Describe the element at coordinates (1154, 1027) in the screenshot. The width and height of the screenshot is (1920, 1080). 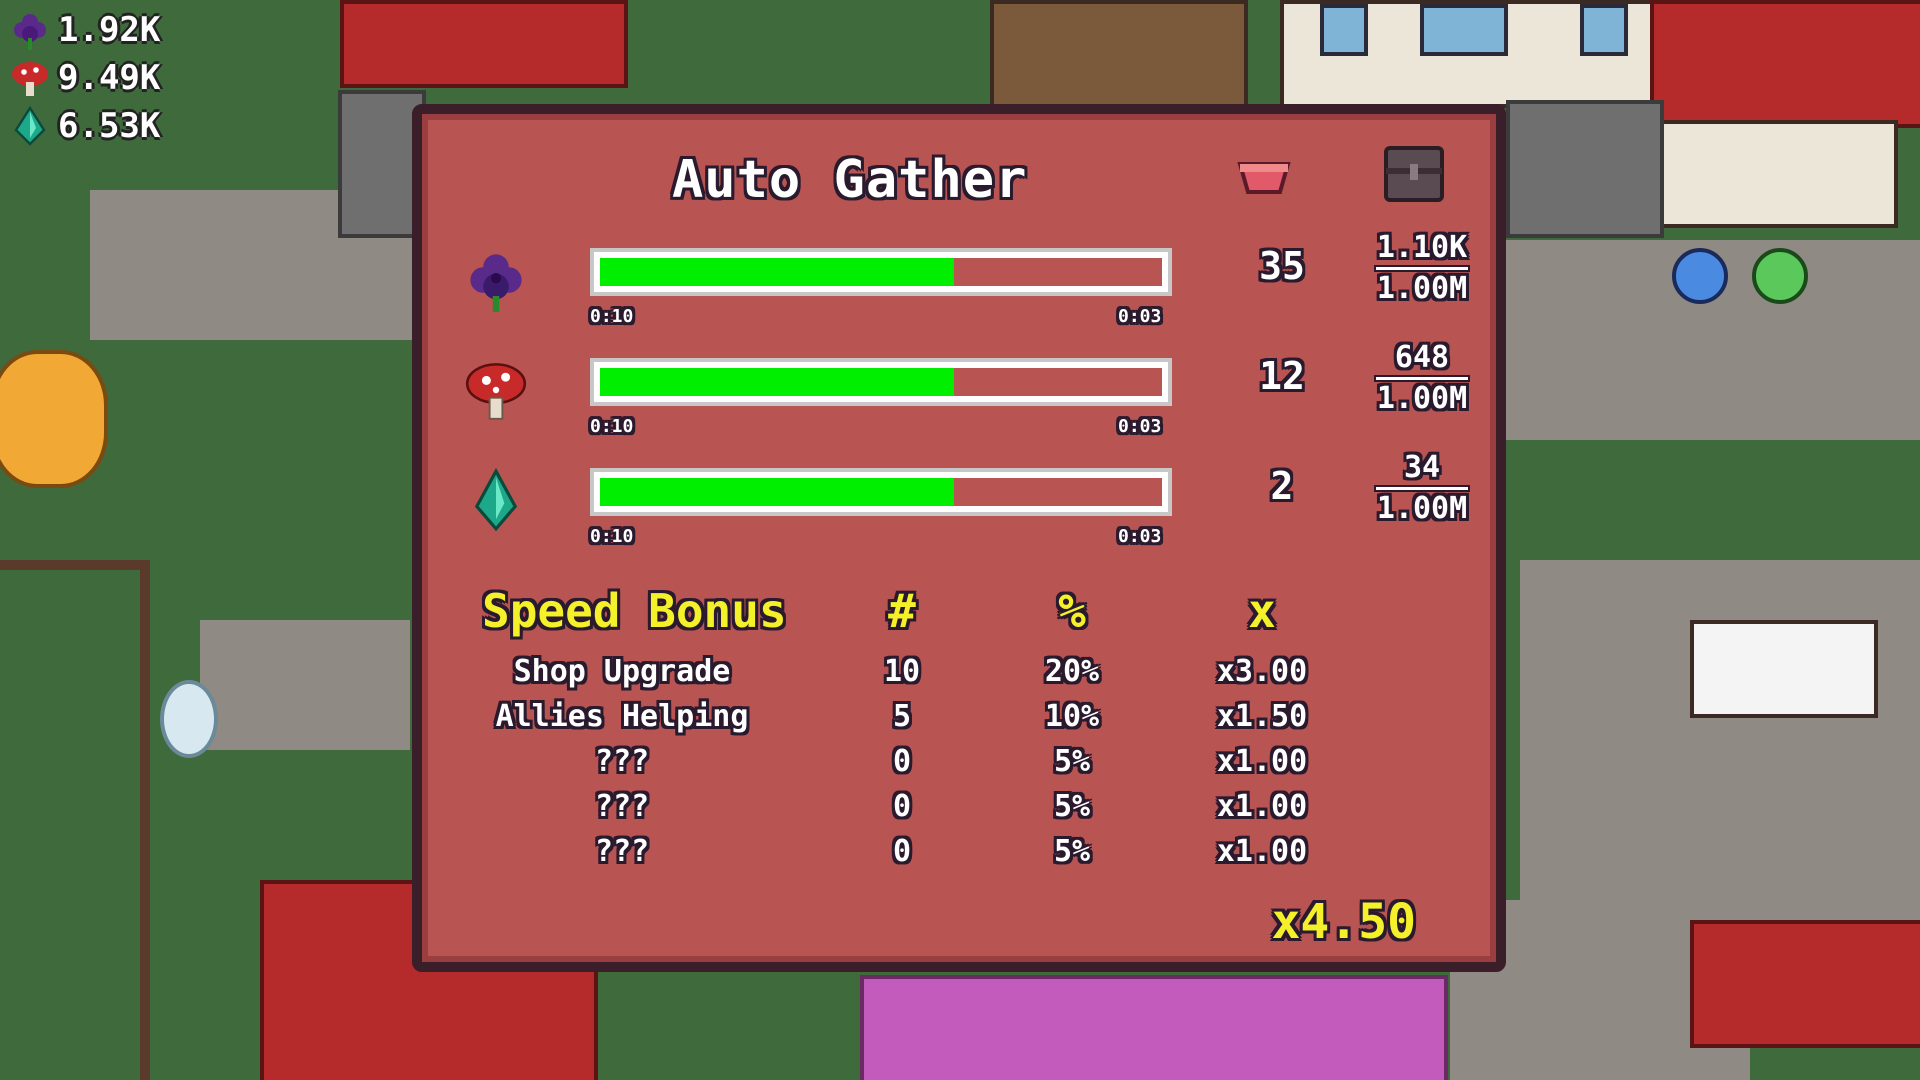
I see `farm-field` at that location.